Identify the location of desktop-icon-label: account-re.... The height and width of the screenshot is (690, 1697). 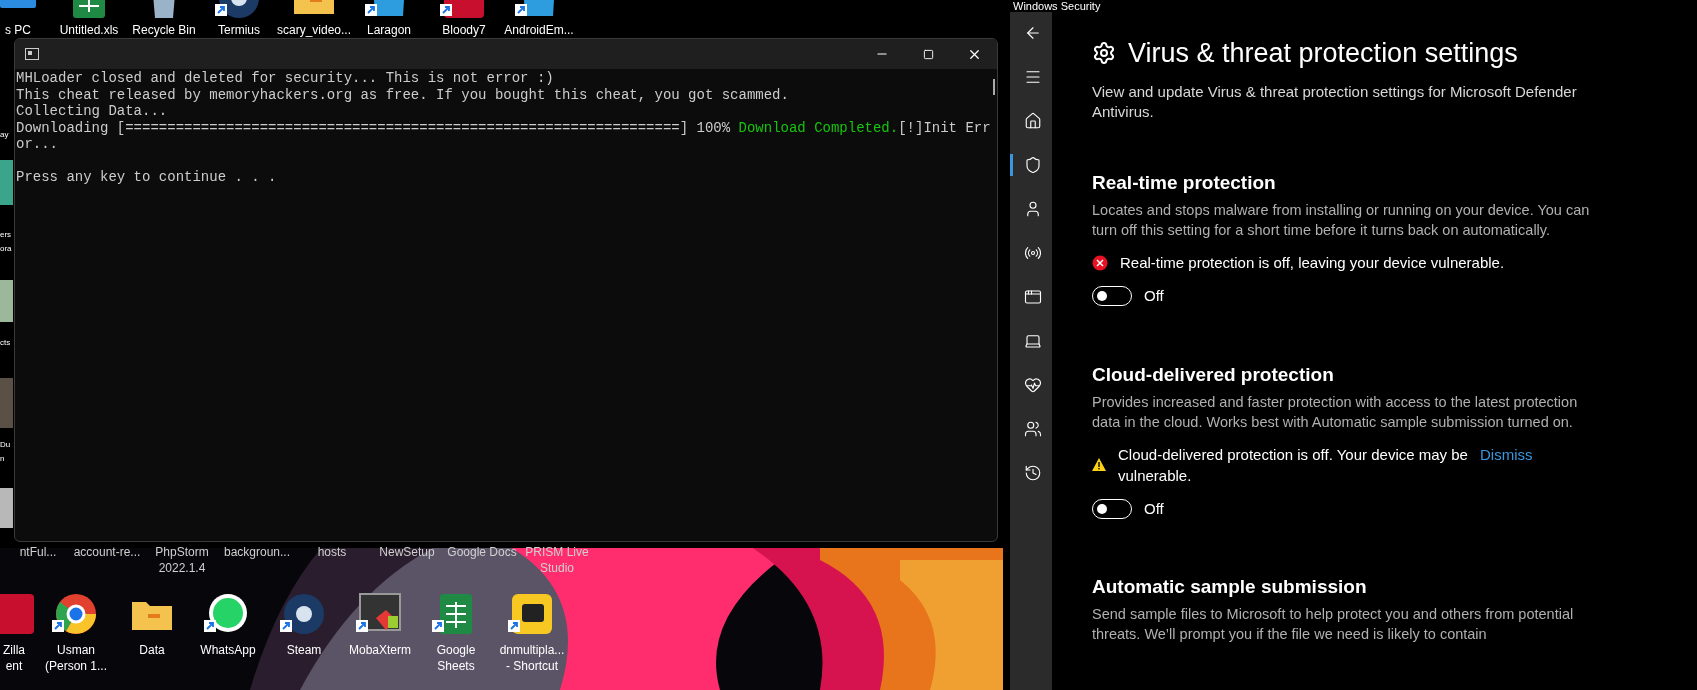
(107, 552).